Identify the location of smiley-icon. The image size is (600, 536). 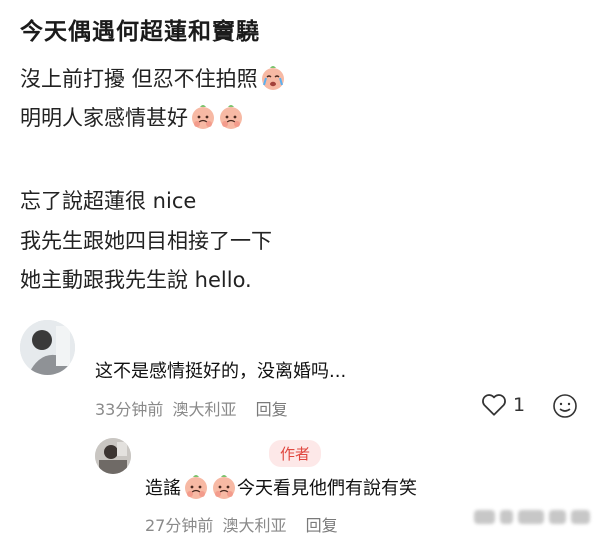
(565, 406).